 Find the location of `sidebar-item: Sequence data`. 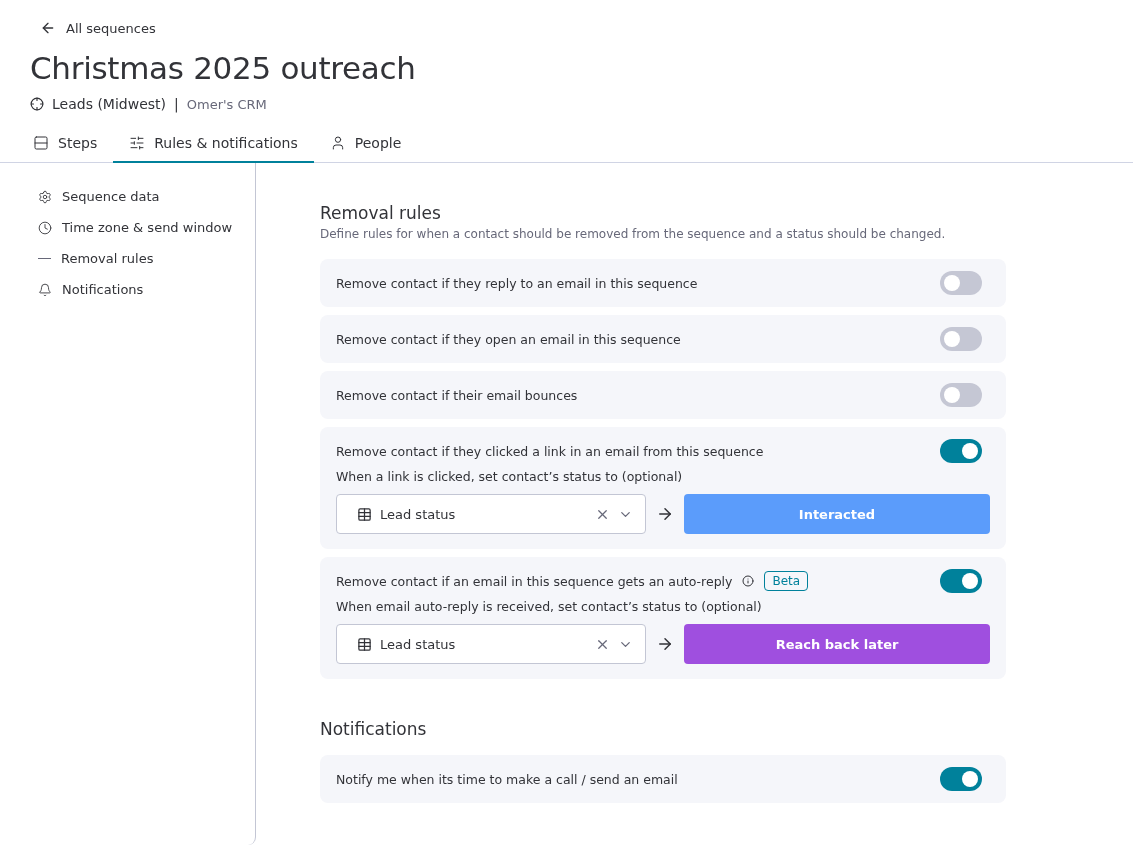

sidebar-item: Sequence data is located at coordinates (142, 196).